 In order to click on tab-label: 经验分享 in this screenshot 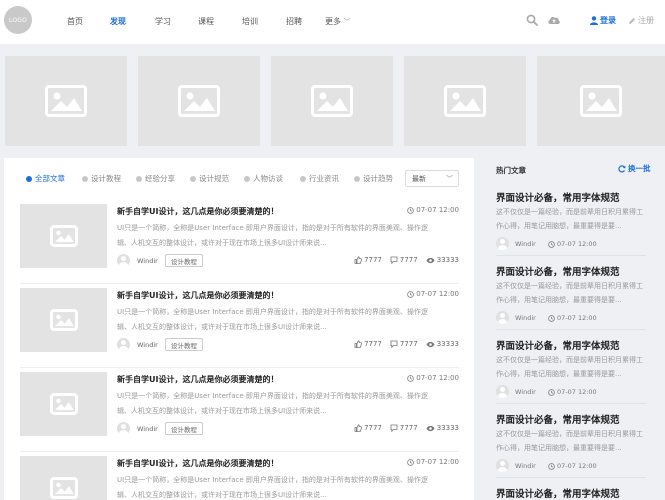, I will do `click(160, 178)`.